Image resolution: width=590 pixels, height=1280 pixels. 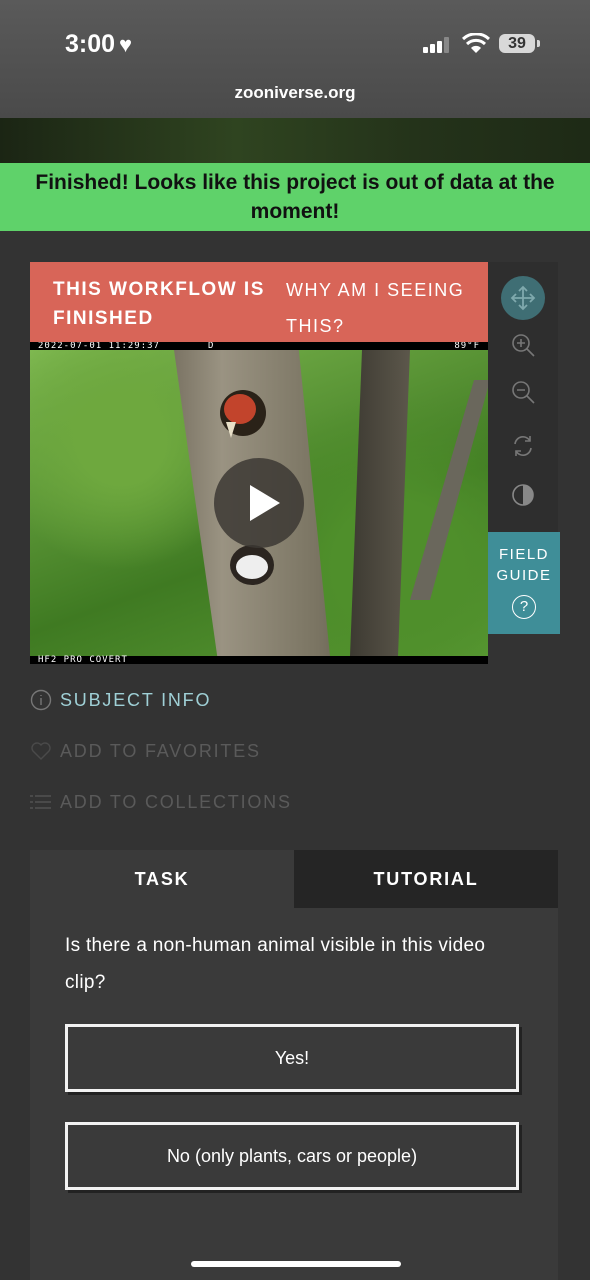 What do you see at coordinates (381, 308) in the screenshot?
I see `why-am-i-seeing-this-link: WHY AM I SEEING THIS?` at bounding box center [381, 308].